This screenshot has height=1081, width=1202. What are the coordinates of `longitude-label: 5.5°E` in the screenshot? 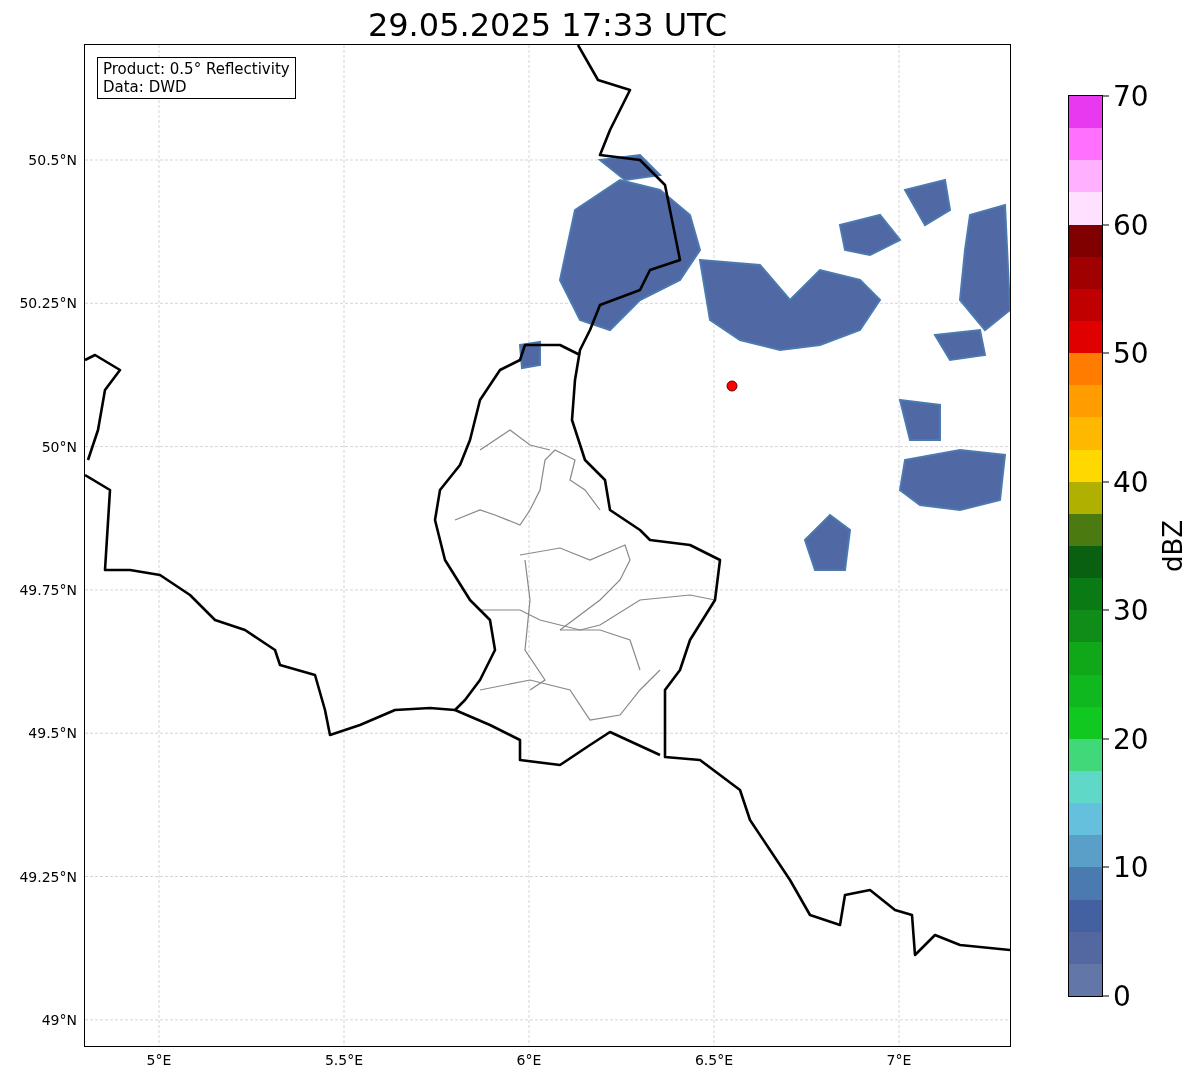 It's located at (344, 1060).